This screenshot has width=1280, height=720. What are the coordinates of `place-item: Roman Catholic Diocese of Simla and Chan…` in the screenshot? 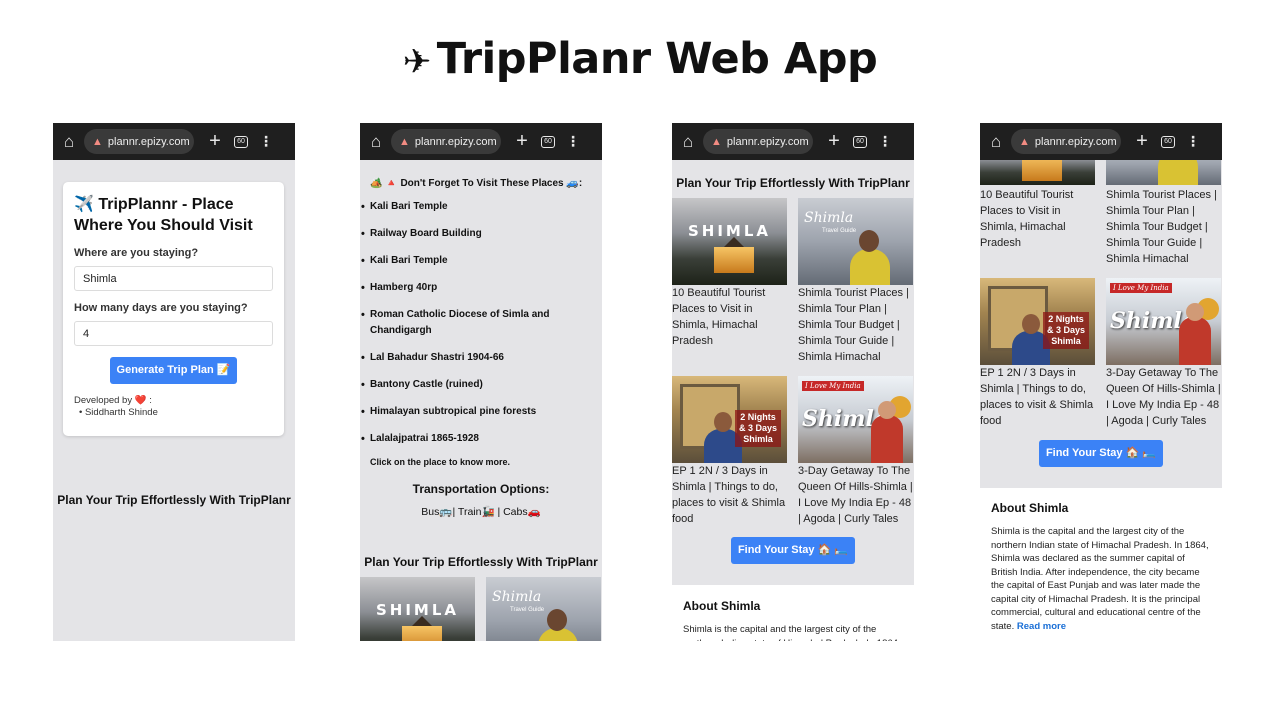 It's located at (470, 323).